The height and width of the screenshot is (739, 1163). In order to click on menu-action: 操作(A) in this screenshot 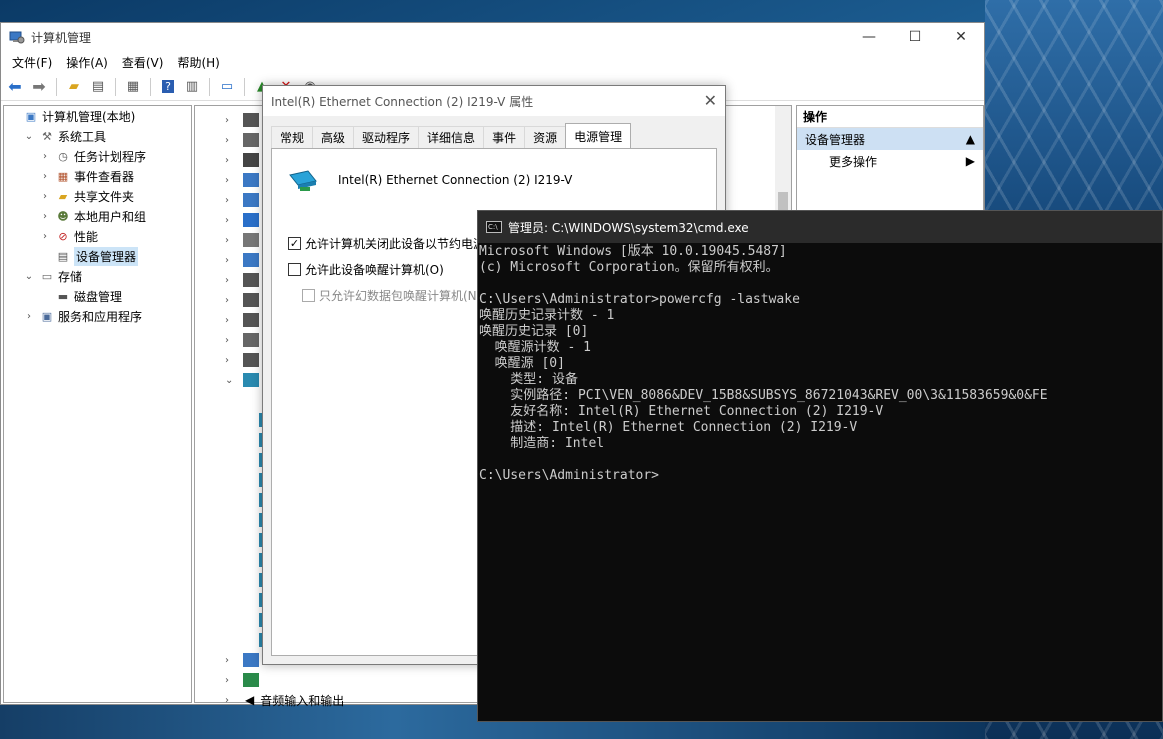, I will do `click(87, 62)`.